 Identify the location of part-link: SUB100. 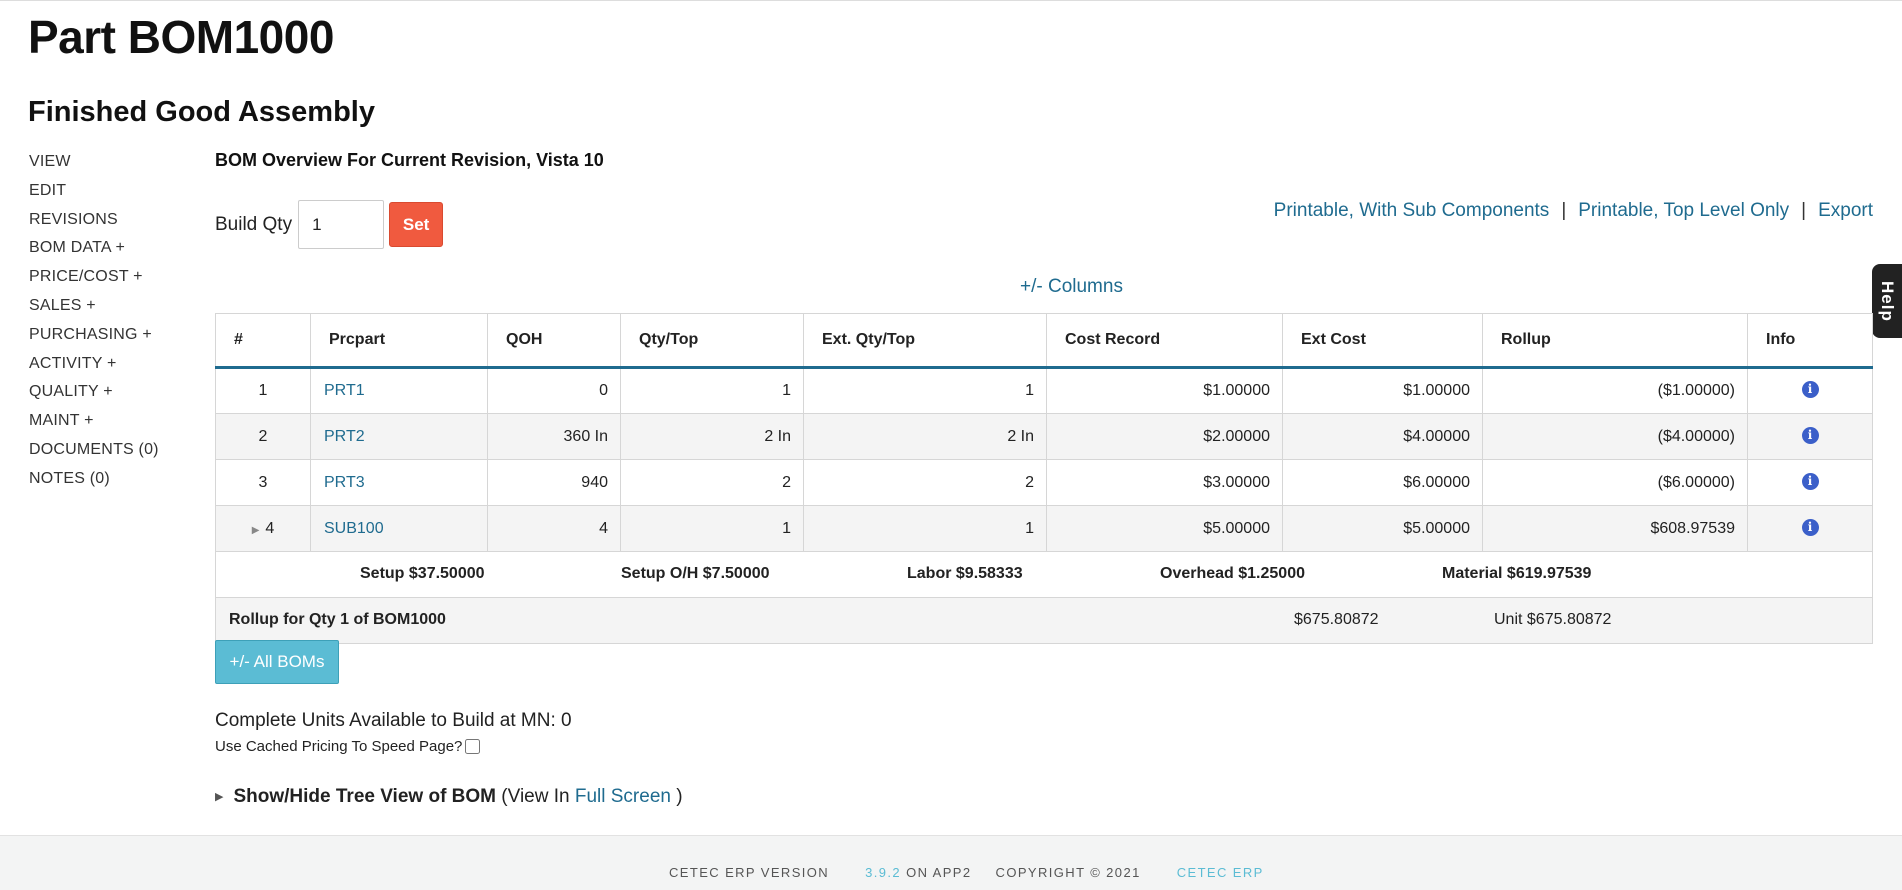
(354, 528).